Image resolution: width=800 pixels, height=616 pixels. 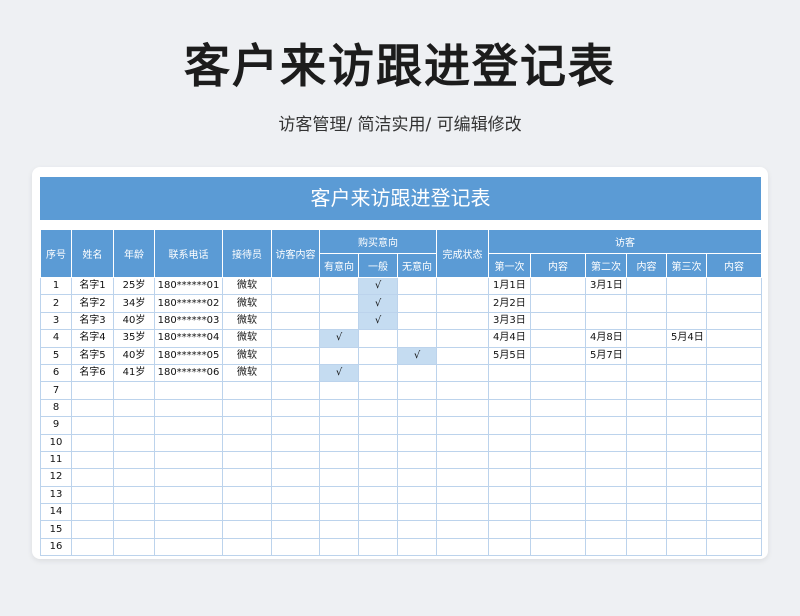 I want to click on cell-seq: 8, so click(x=56, y=408).